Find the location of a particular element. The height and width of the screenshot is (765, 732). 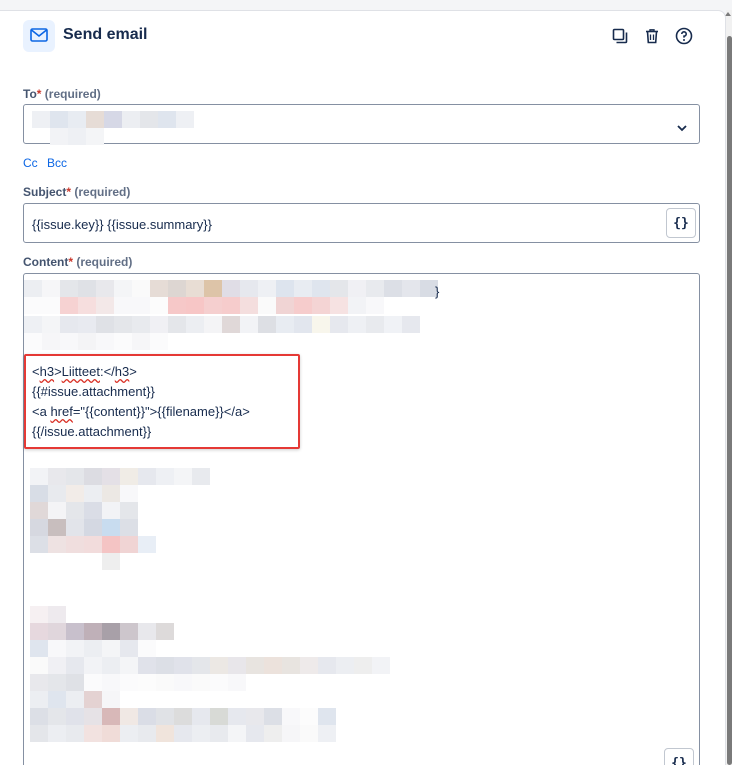

trash-icon is located at coordinates (652, 36).